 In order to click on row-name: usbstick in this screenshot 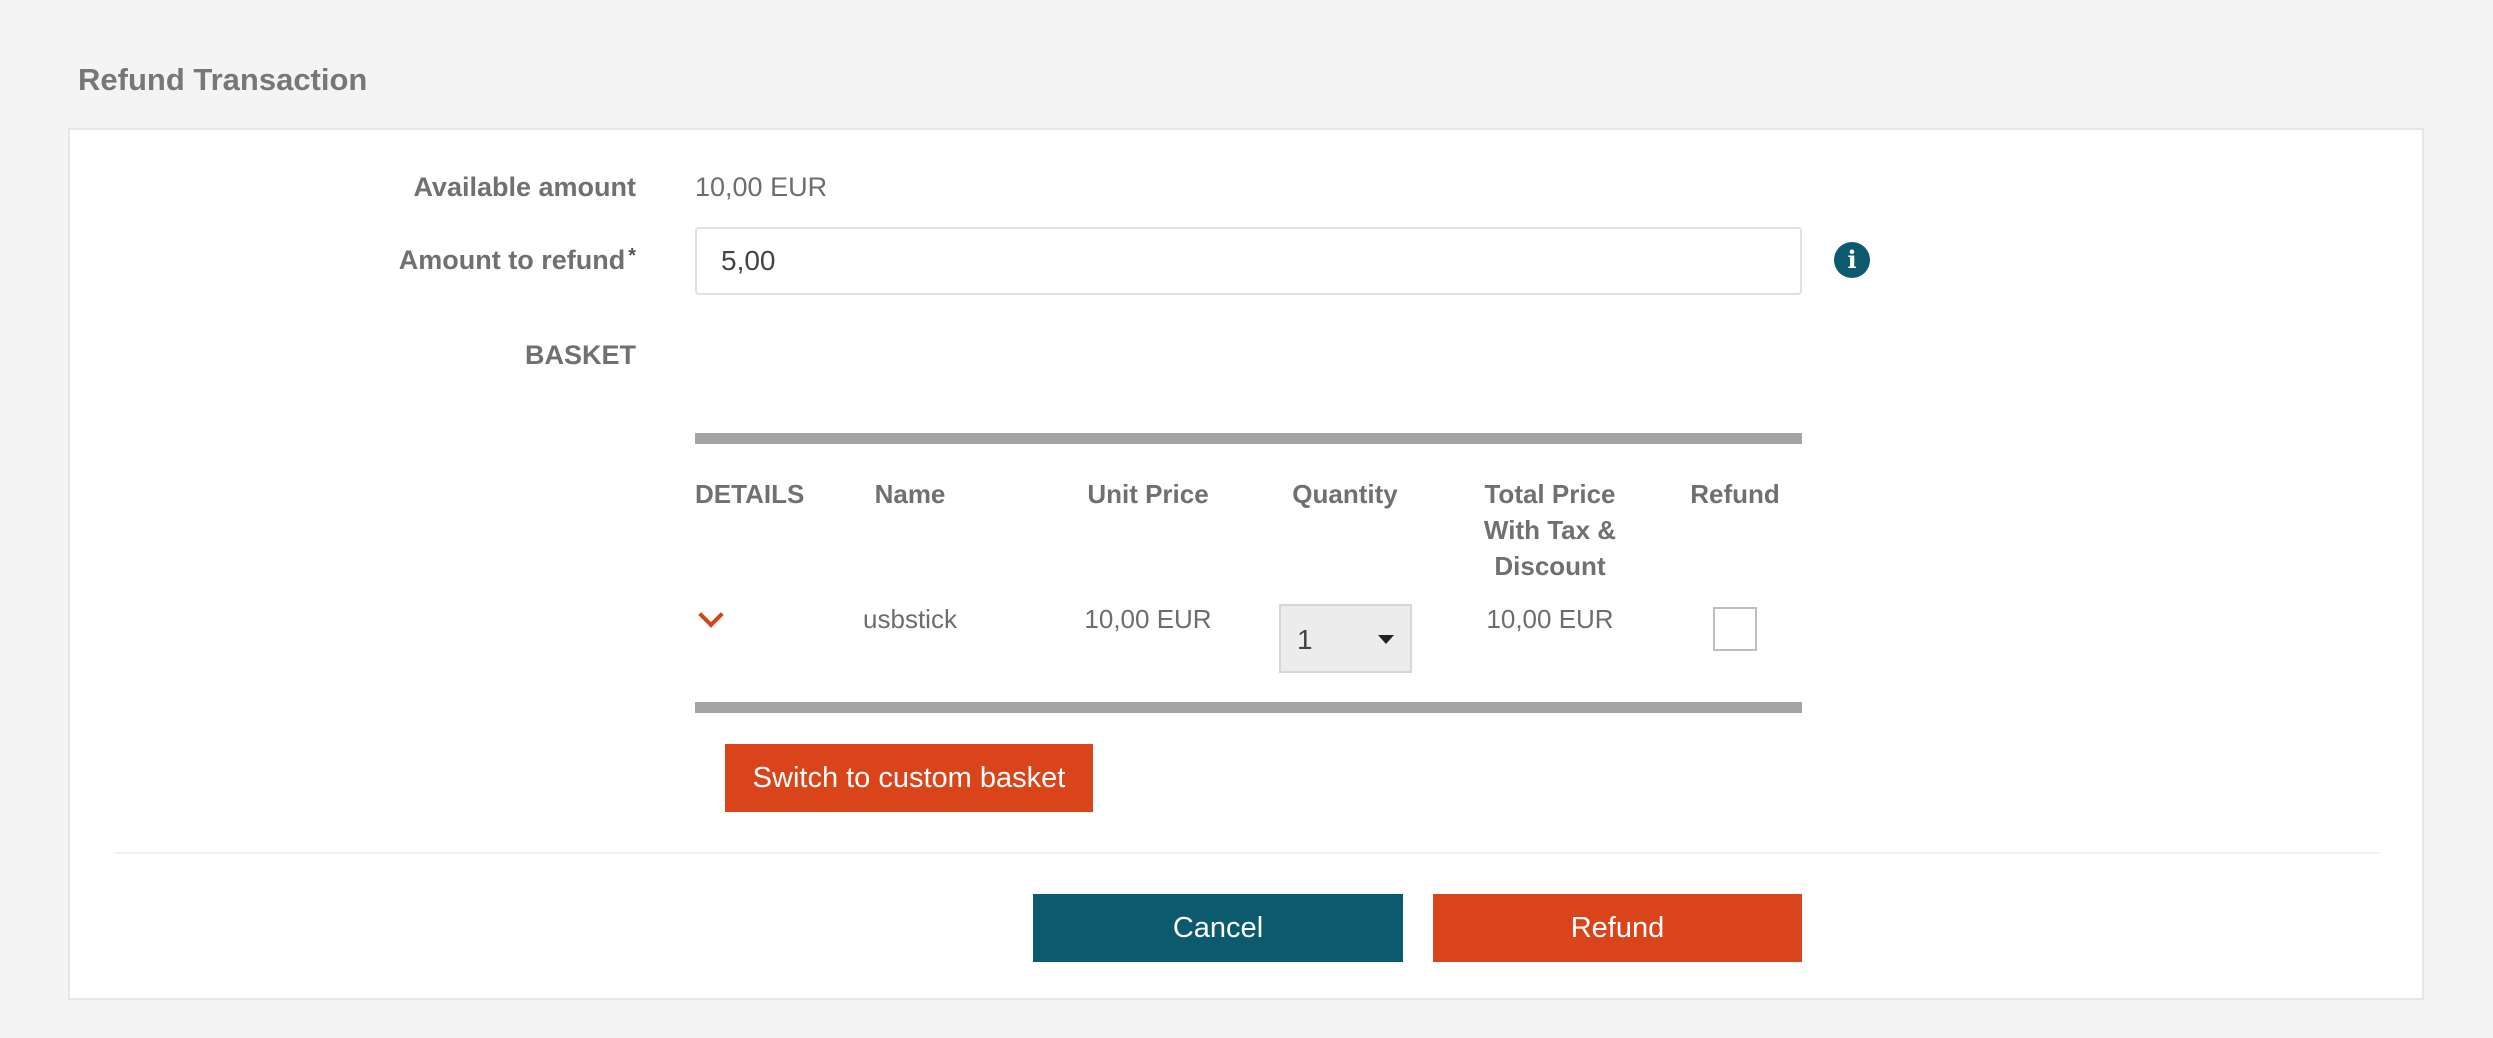, I will do `click(910, 619)`.